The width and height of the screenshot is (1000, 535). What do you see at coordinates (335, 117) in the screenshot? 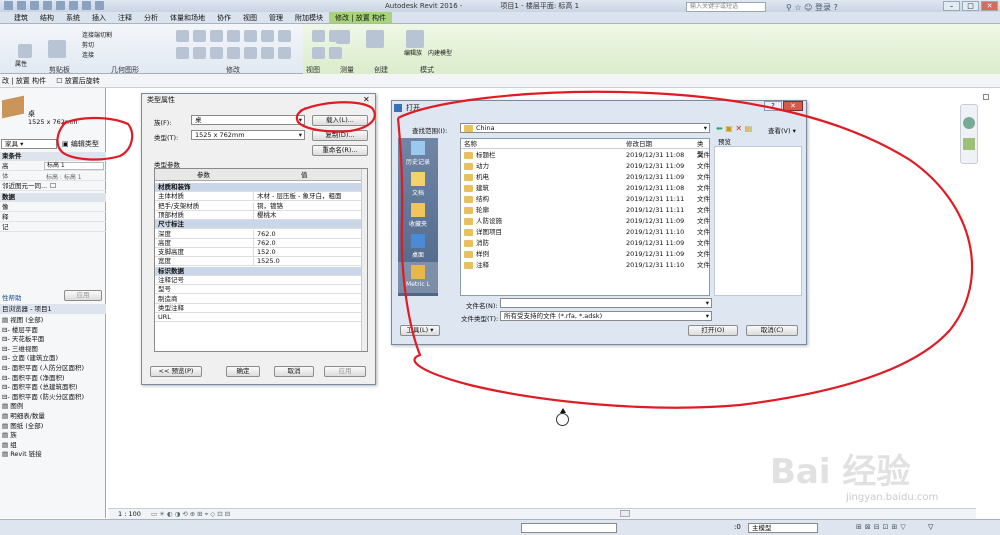
I see `annotation-circle-load` at bounding box center [335, 117].